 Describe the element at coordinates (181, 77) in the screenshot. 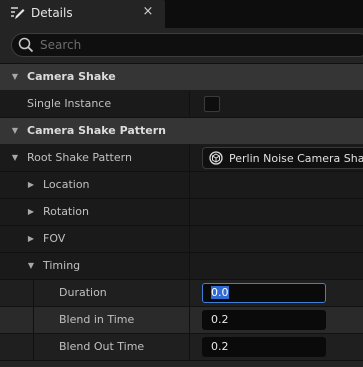

I see `category-camera-shake: ▼ Camera Shake` at that location.